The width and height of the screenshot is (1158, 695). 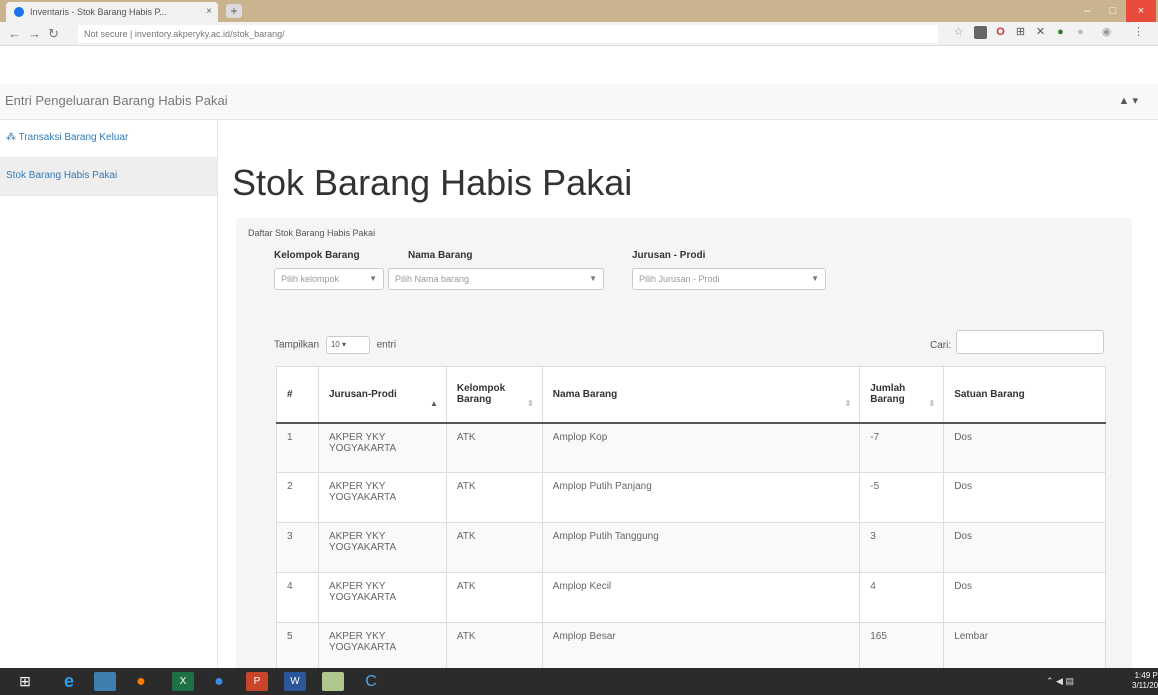 What do you see at coordinates (347, 345) in the screenshot?
I see `page-length-select: 10 ▾` at bounding box center [347, 345].